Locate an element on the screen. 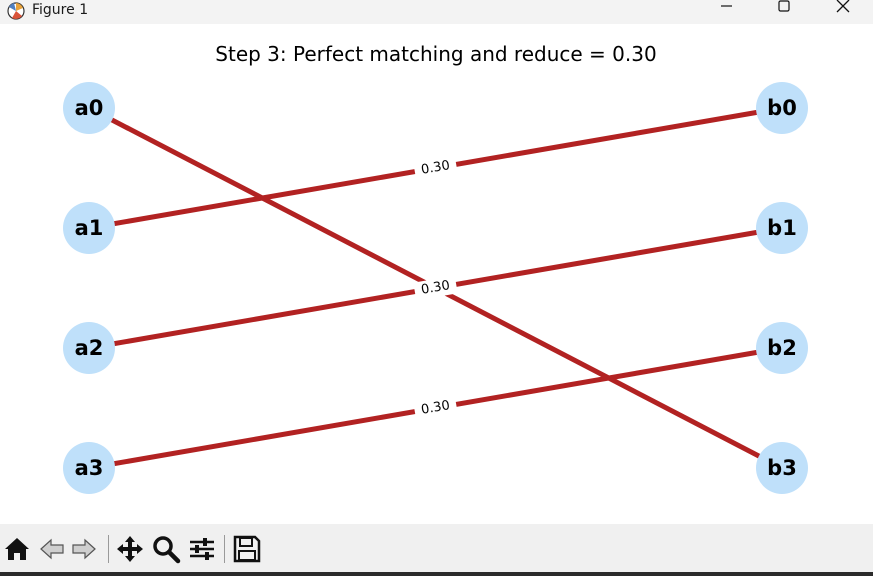  node-label-a0: a0 is located at coordinates (89, 108).